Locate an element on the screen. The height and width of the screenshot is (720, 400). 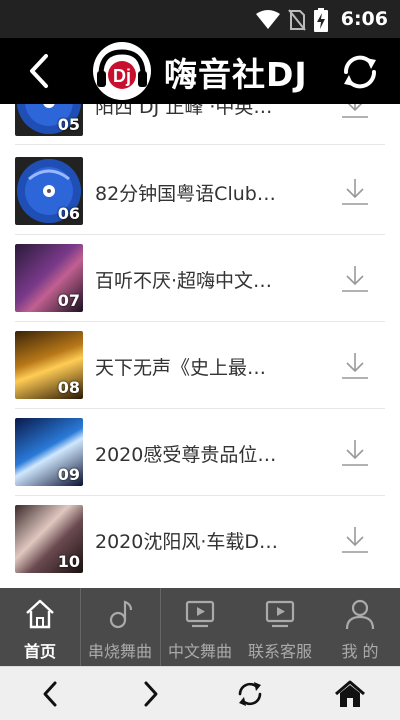
back-button is located at coordinates (40, 71).